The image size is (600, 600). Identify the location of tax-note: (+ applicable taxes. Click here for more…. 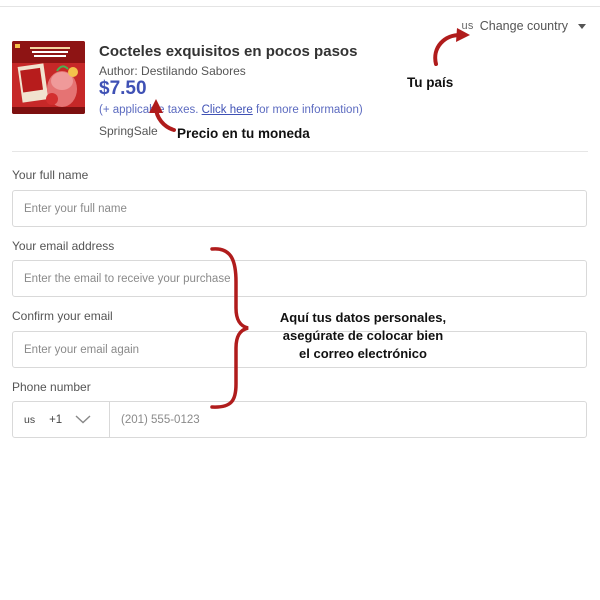
(231, 110).